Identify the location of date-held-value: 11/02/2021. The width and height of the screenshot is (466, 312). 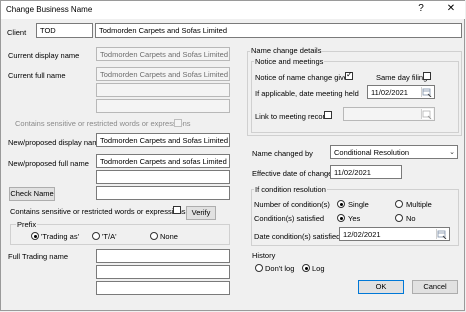
(389, 92).